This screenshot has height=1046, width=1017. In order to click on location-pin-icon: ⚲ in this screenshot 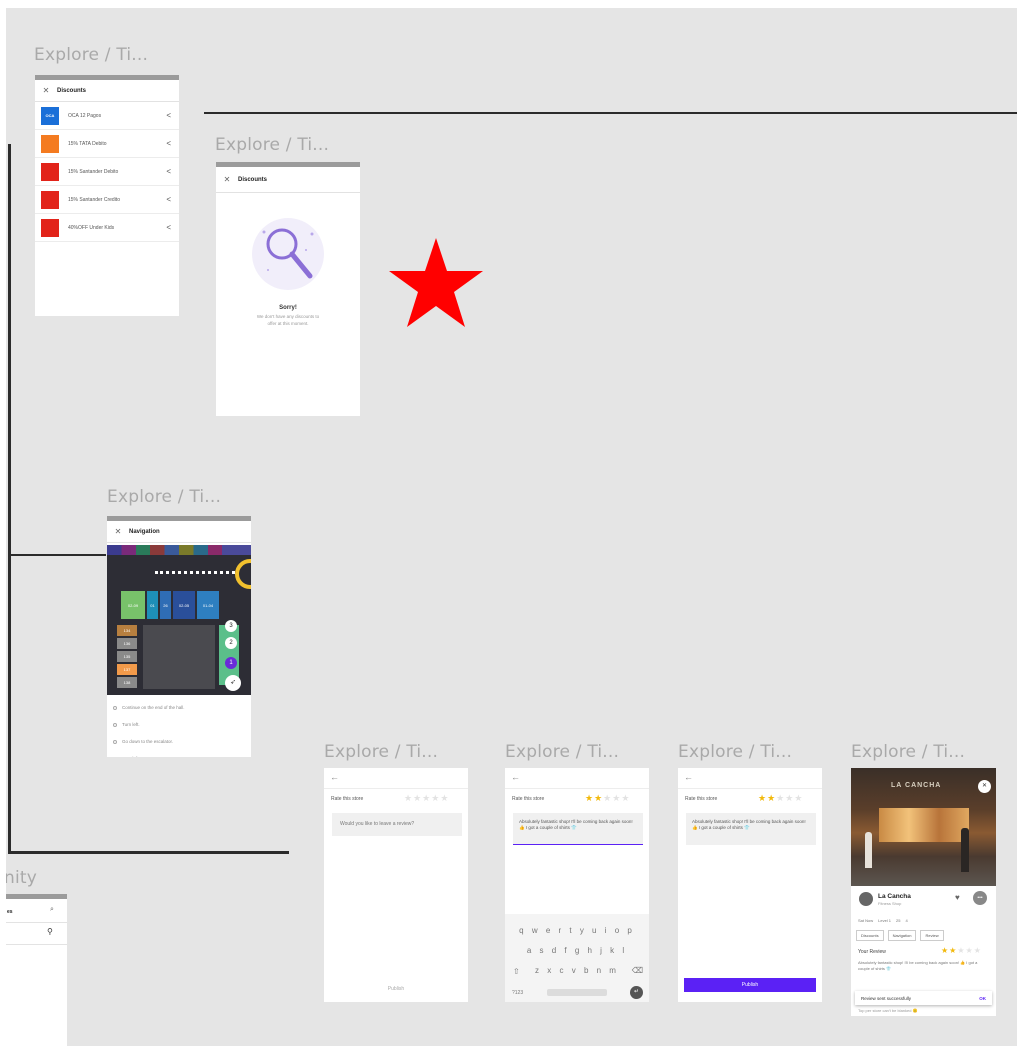, I will do `click(50, 931)`.